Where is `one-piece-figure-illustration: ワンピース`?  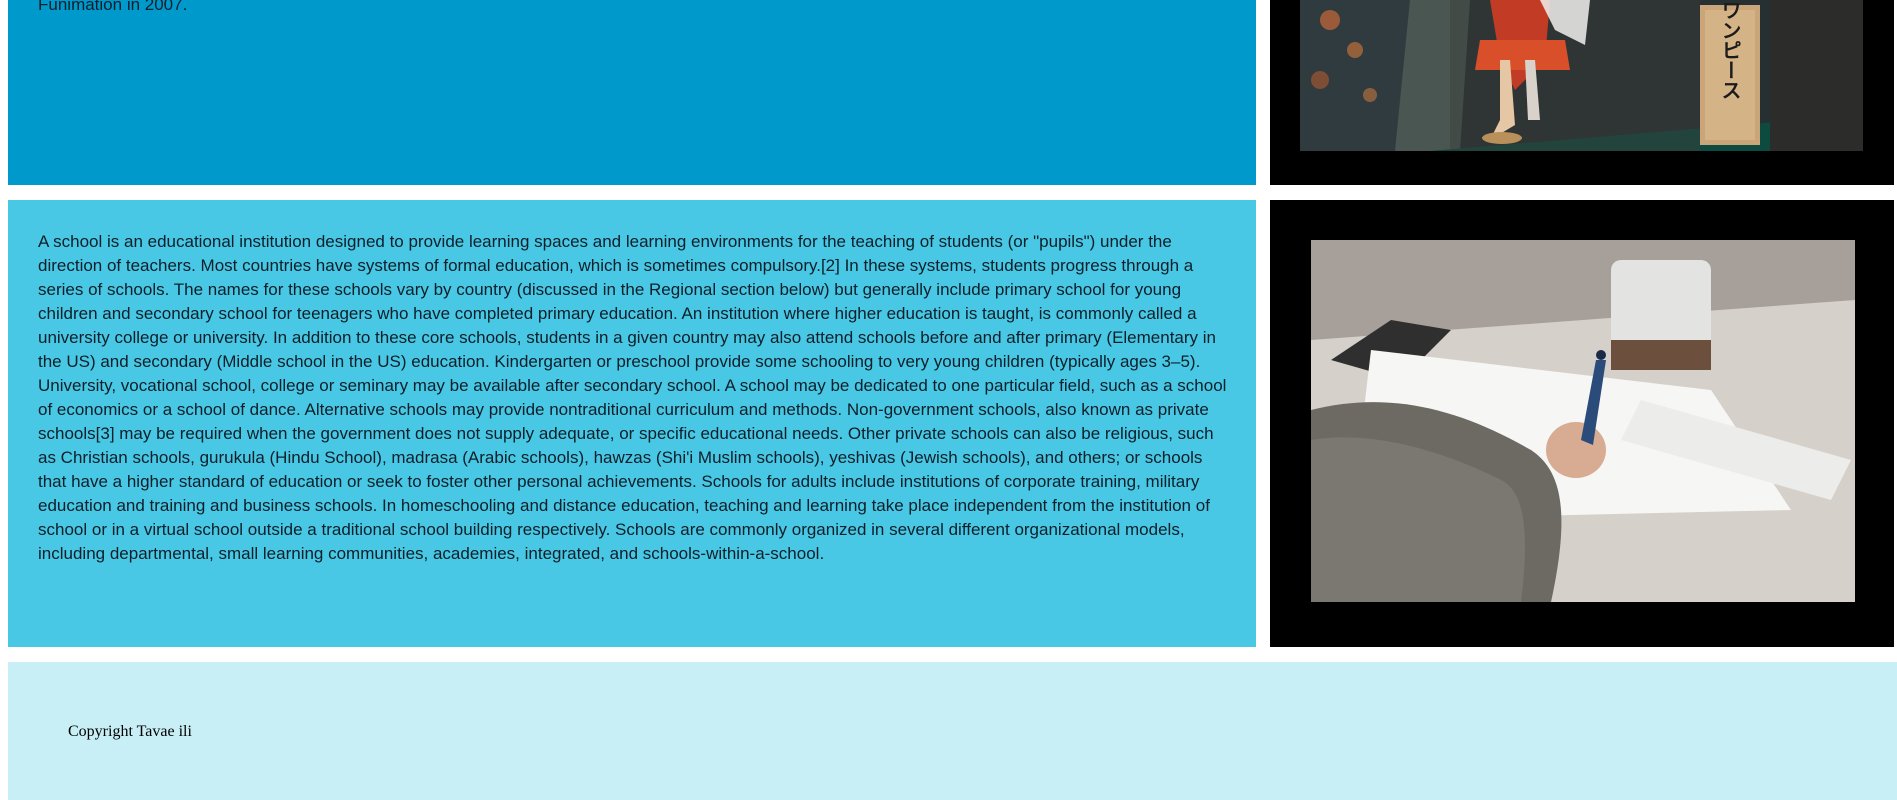
one-piece-figure-illustration: ワンピース is located at coordinates (1581, 75).